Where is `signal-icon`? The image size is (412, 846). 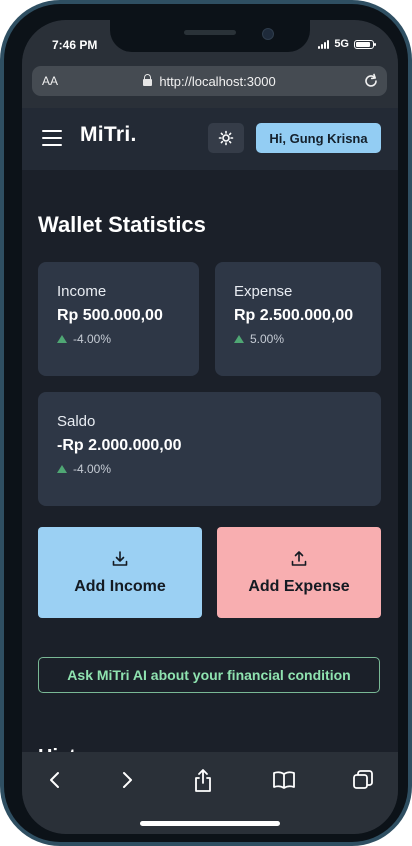 signal-icon is located at coordinates (324, 44).